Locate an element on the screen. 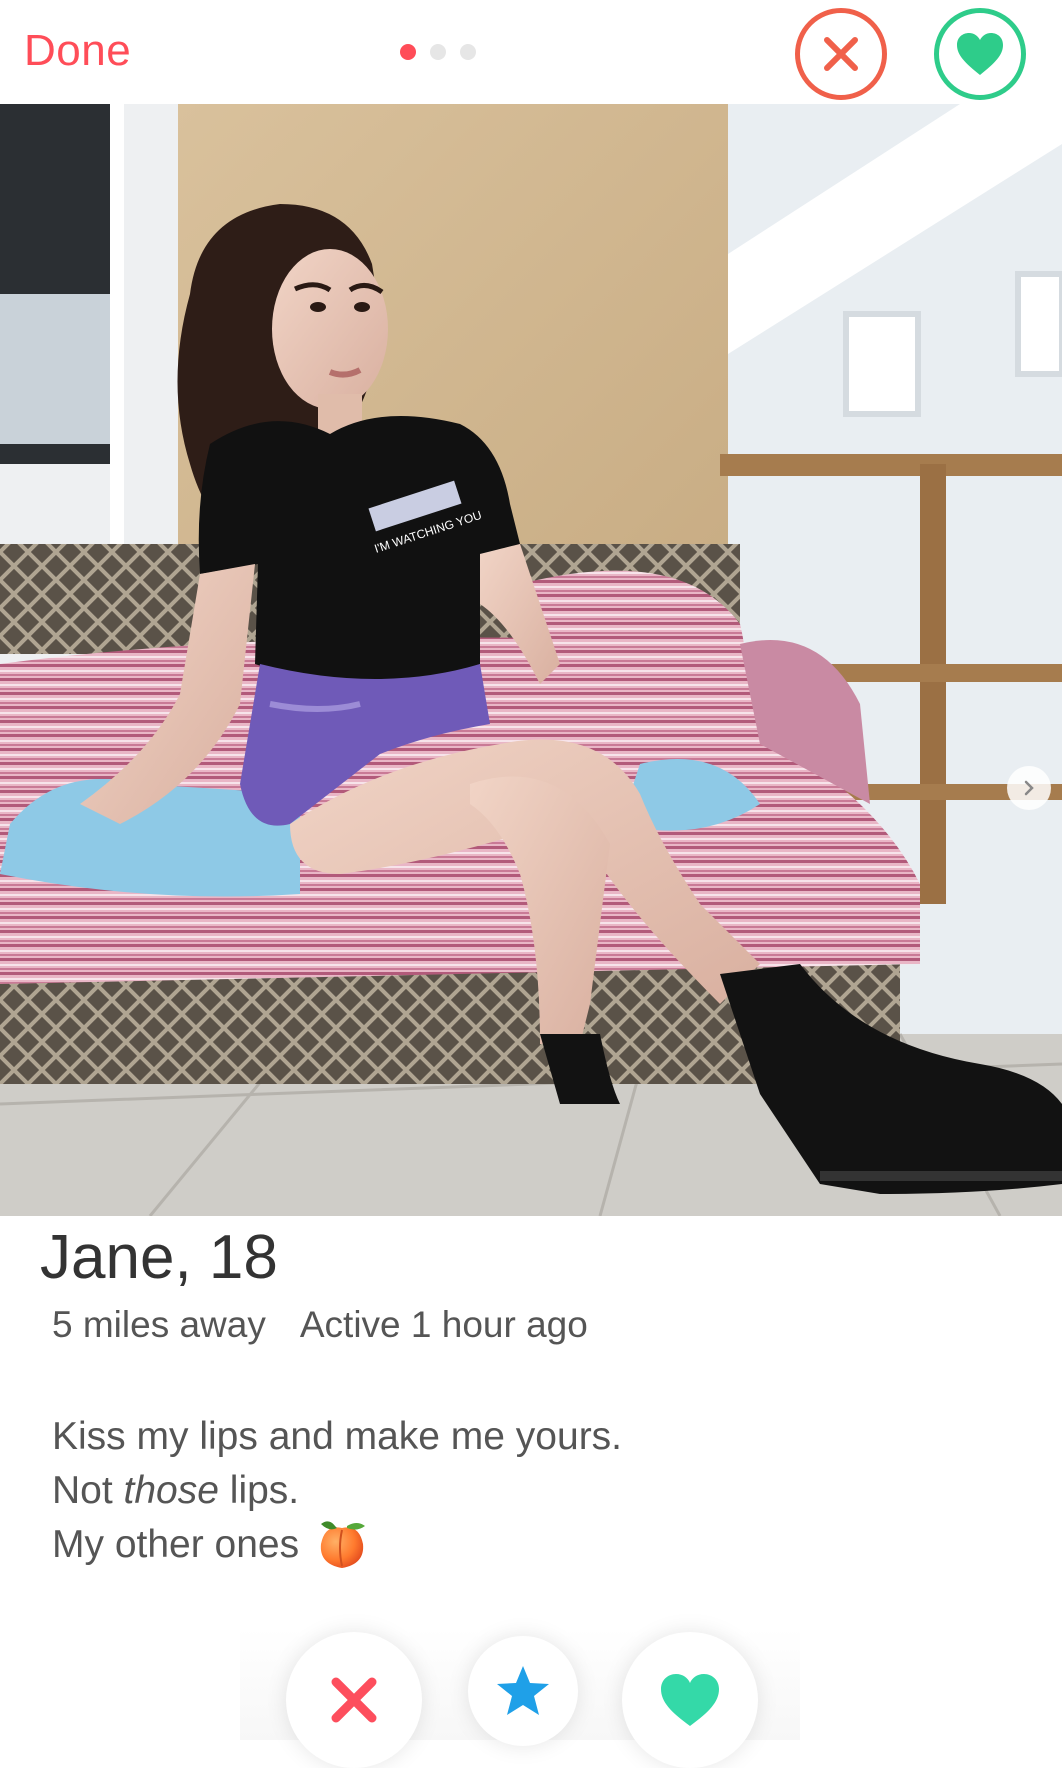 This screenshot has height=1768, width=1062. profile-age: 18 is located at coordinates (243, 1257).